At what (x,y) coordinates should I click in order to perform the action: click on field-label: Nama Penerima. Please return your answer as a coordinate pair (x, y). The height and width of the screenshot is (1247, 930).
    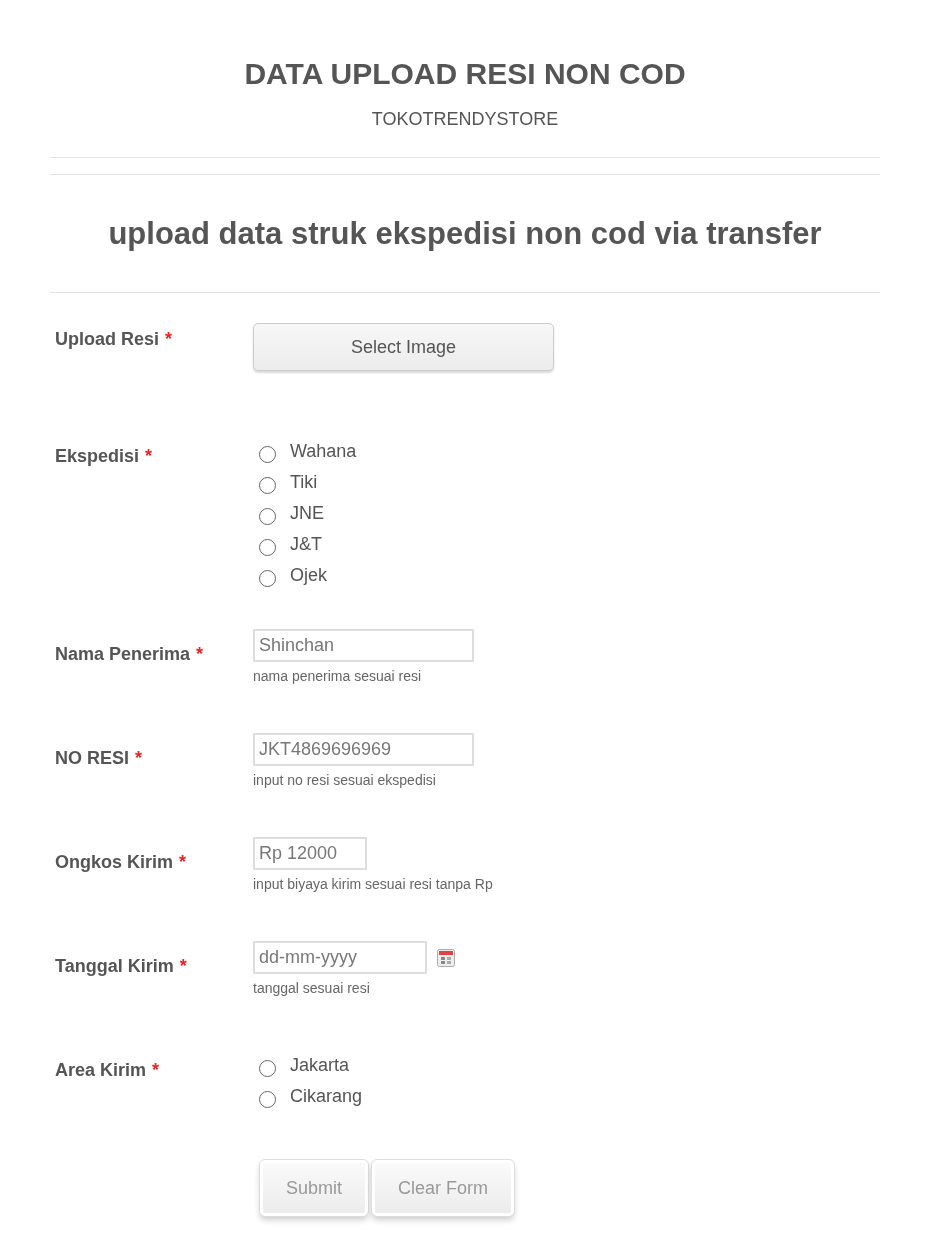
    Looking at the image, I should click on (123, 654).